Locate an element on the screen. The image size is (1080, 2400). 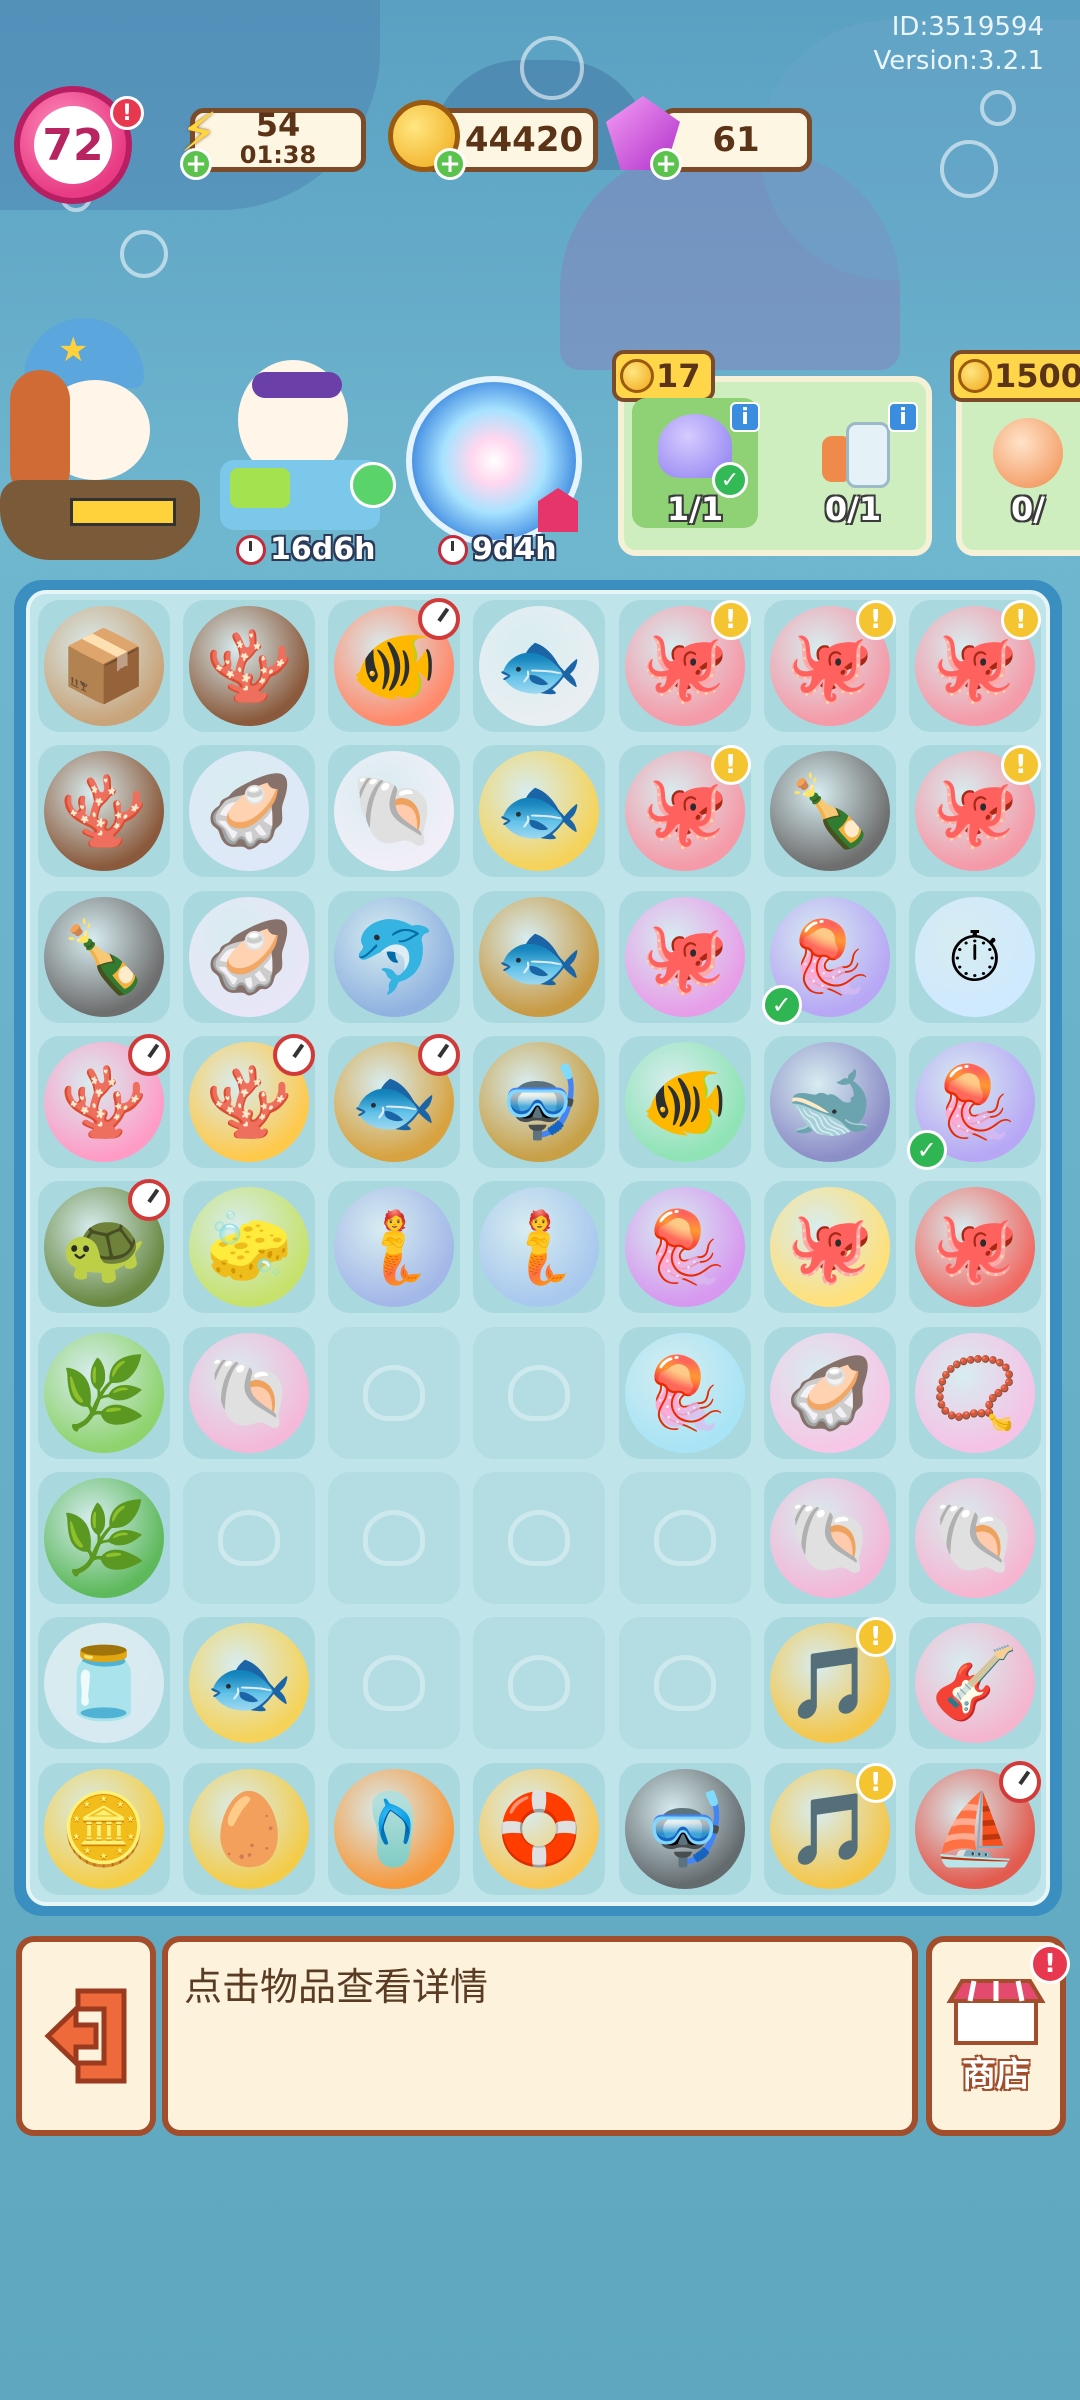
exit-button is located at coordinates (86, 2036).